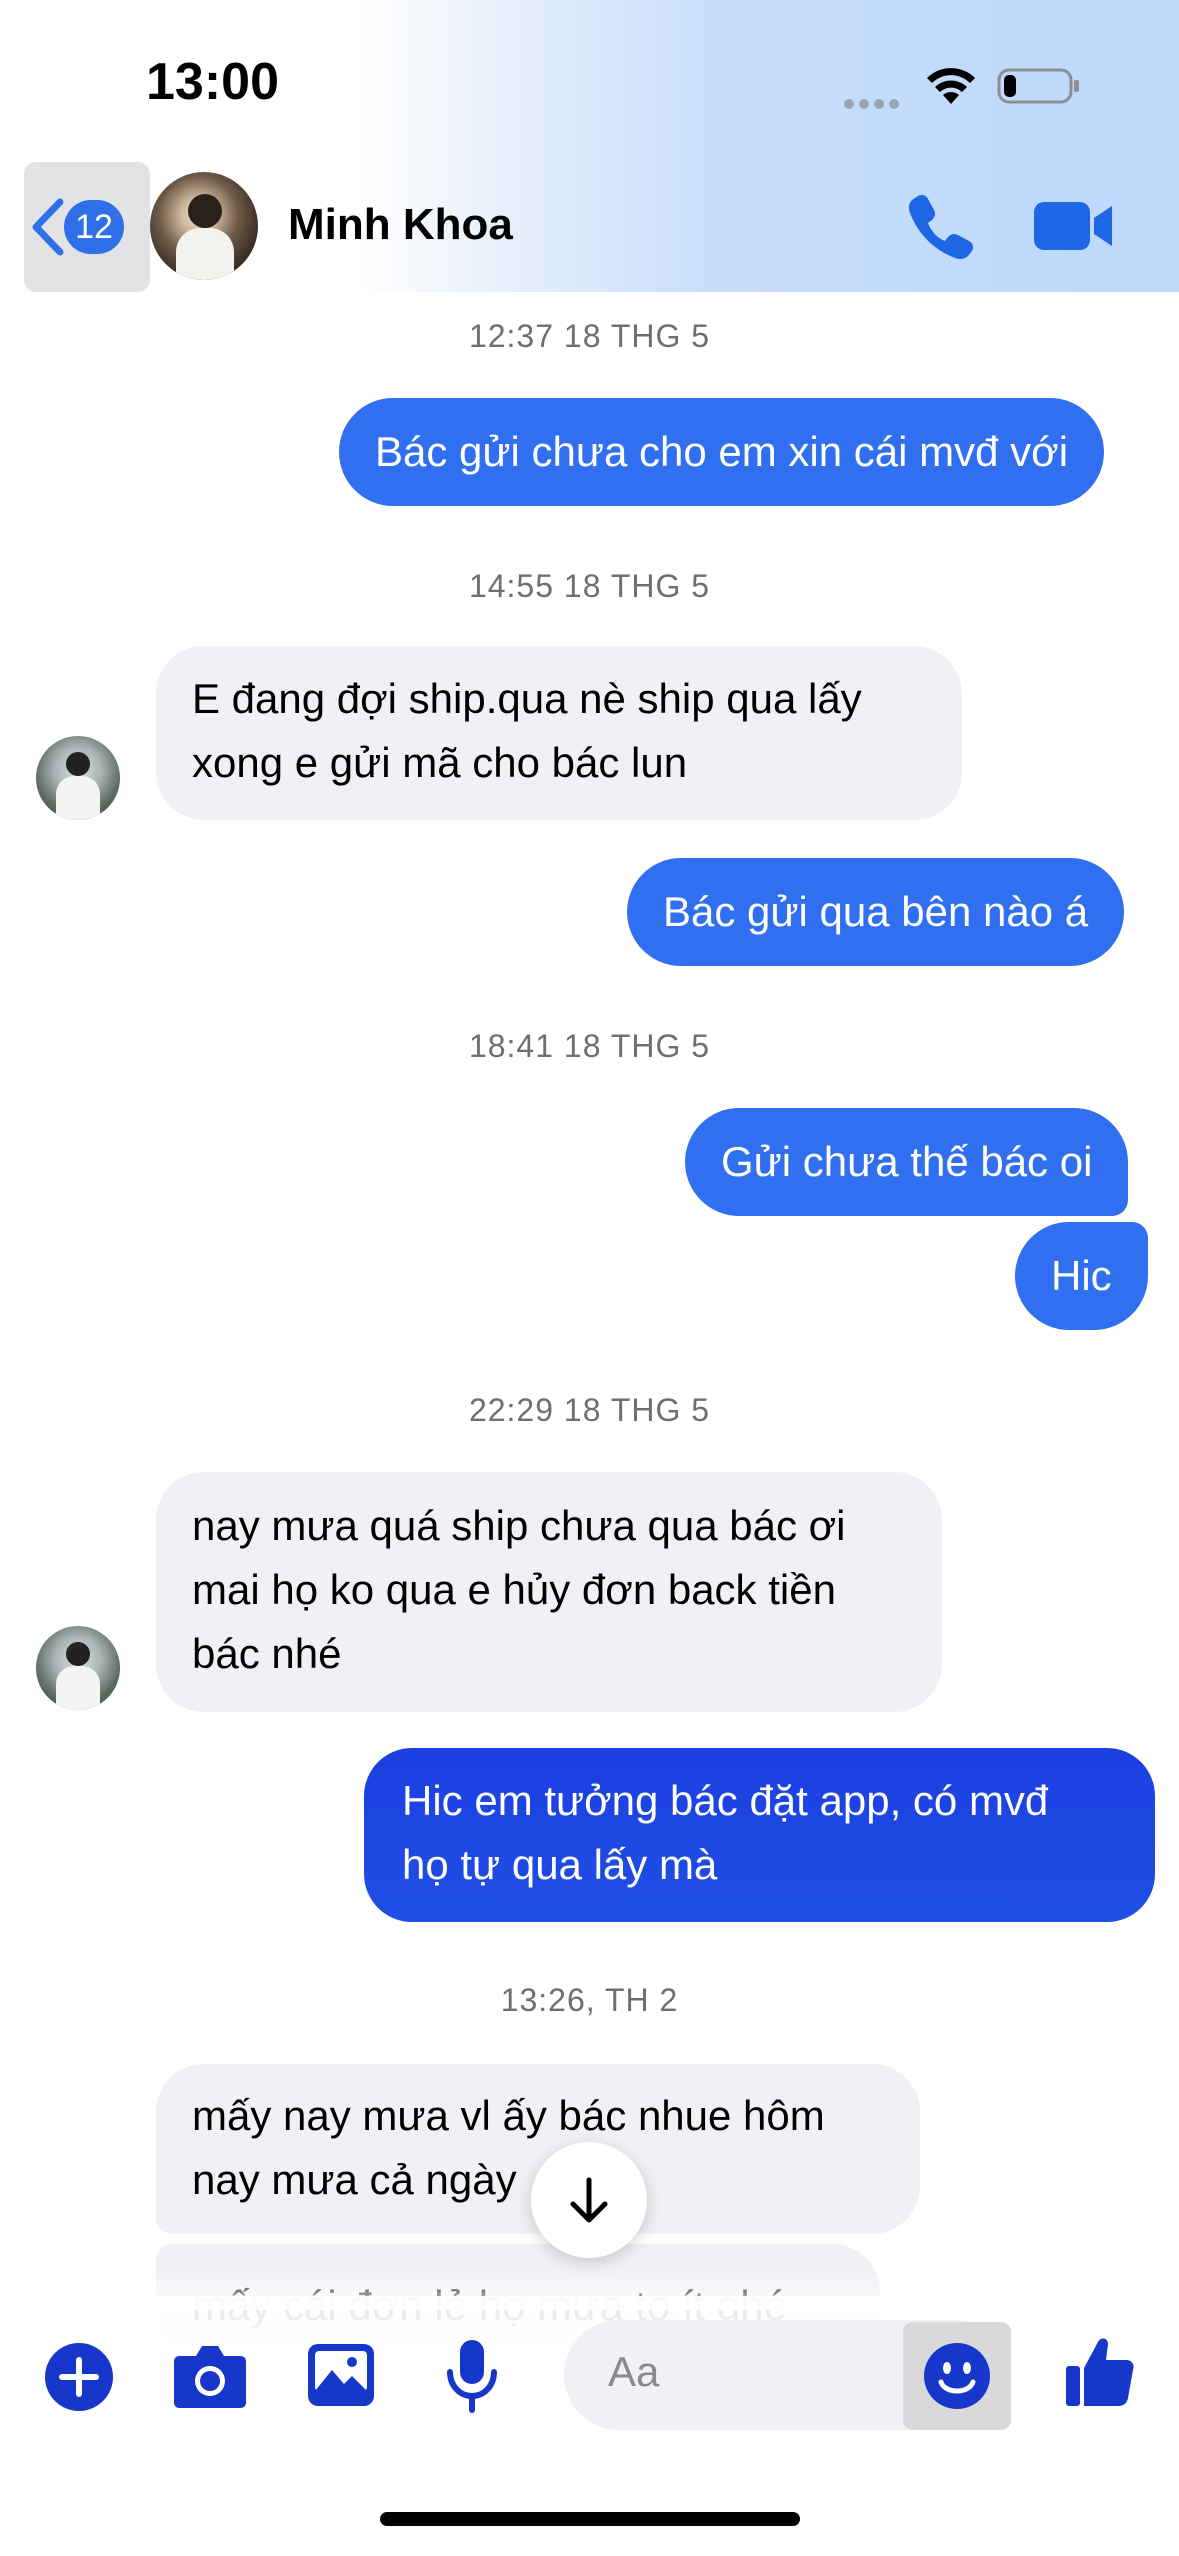 Image resolution: width=1179 pixels, height=2556 pixels. Describe the element at coordinates (951, 86) in the screenshot. I see `wifi-icon` at that location.